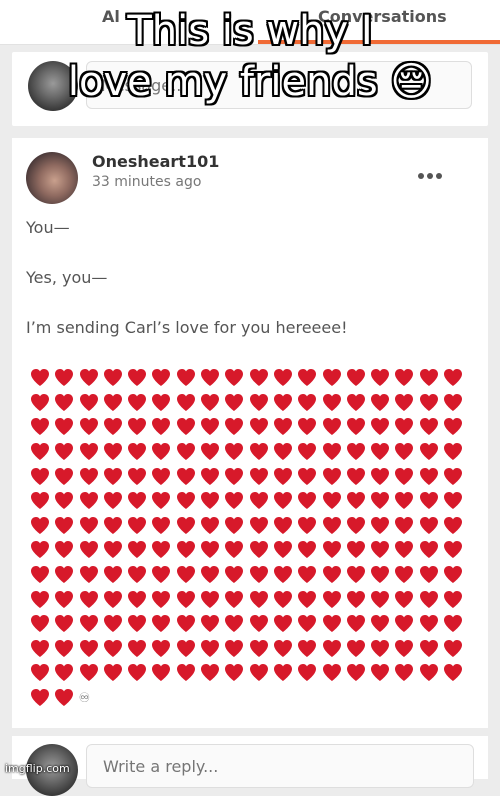 This screenshot has height=796, width=500. Describe the element at coordinates (280, 766) in the screenshot. I see `reply-input` at that location.